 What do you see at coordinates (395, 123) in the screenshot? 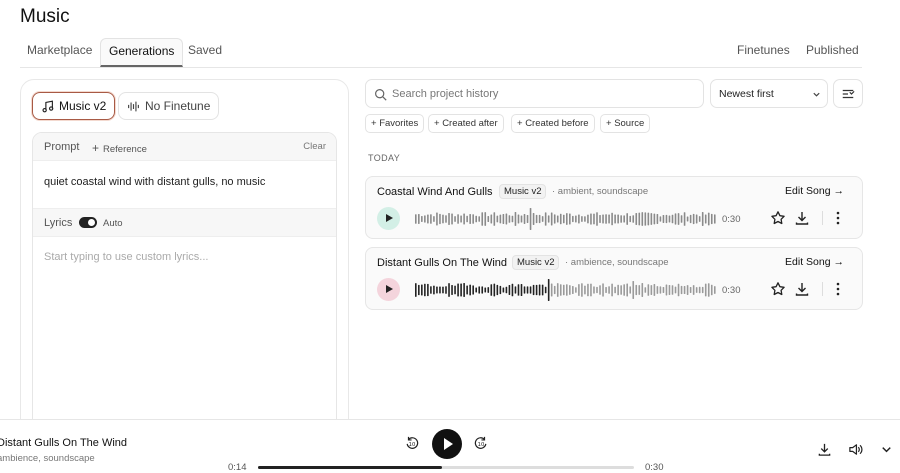
I see `filter-chip-favorites: + Favorites` at bounding box center [395, 123].